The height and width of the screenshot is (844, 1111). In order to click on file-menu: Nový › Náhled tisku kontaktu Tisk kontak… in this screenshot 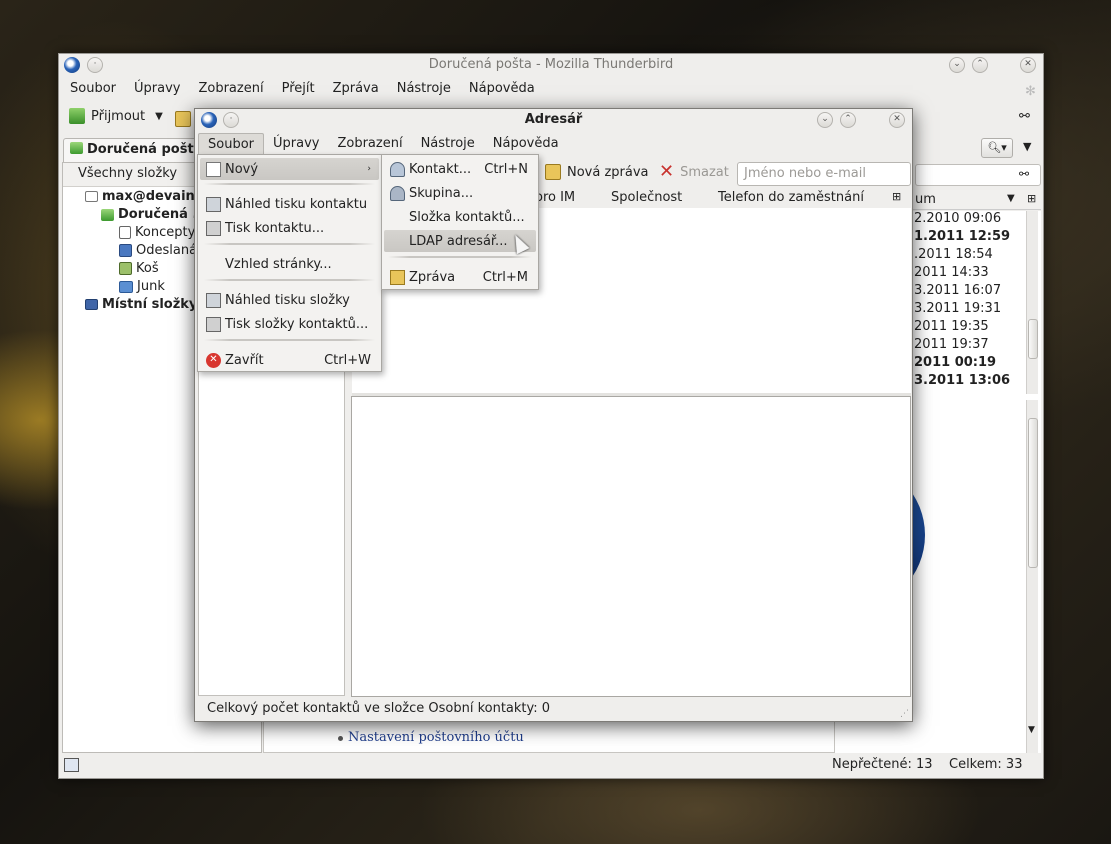, I will do `click(289, 263)`.